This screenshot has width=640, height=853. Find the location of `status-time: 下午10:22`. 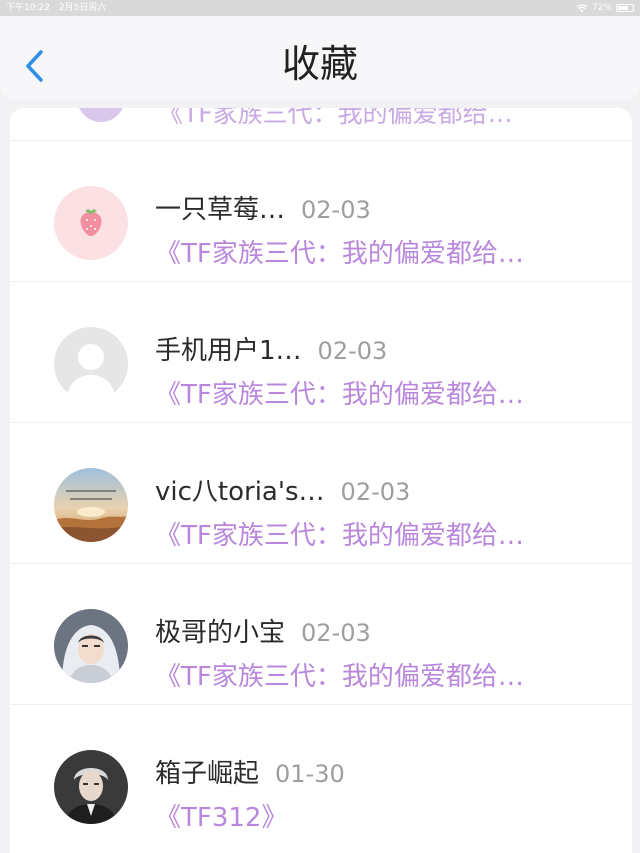

status-time: 下午10:22 is located at coordinates (28, 8).